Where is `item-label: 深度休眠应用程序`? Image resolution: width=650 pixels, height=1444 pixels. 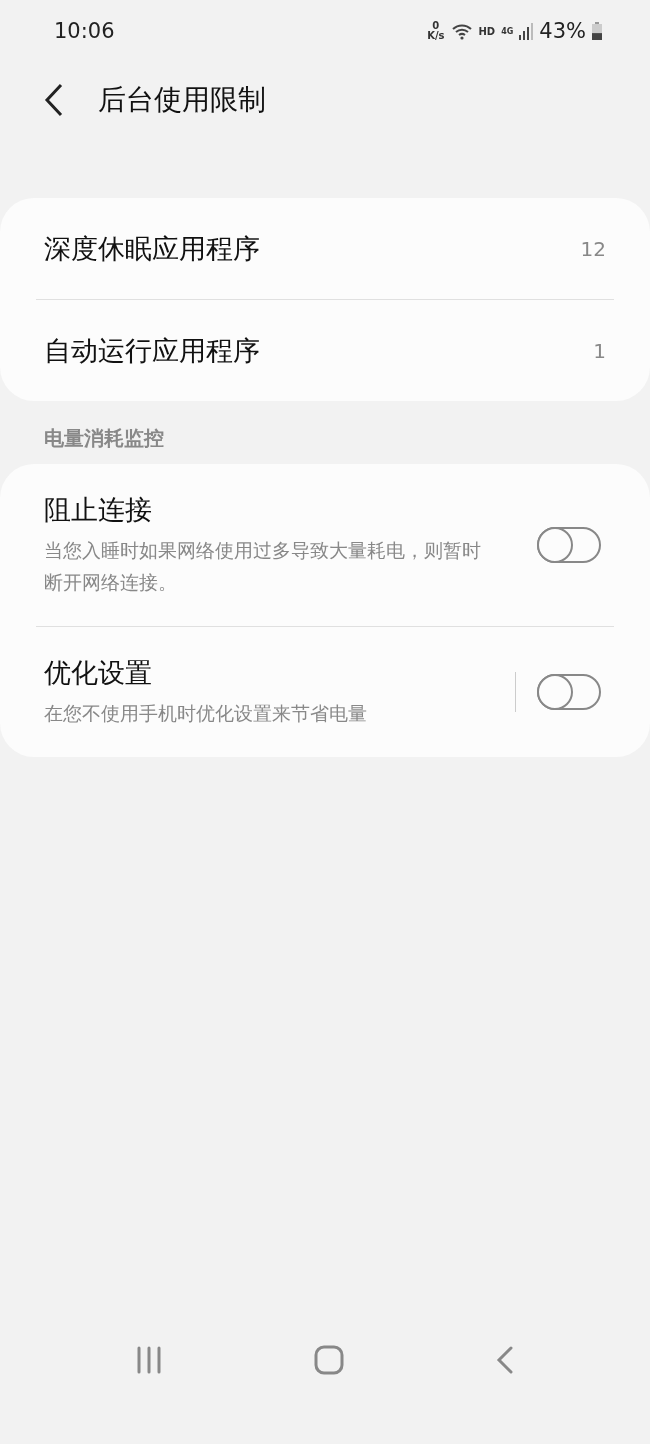 item-label: 深度休眠应用程序 is located at coordinates (152, 248).